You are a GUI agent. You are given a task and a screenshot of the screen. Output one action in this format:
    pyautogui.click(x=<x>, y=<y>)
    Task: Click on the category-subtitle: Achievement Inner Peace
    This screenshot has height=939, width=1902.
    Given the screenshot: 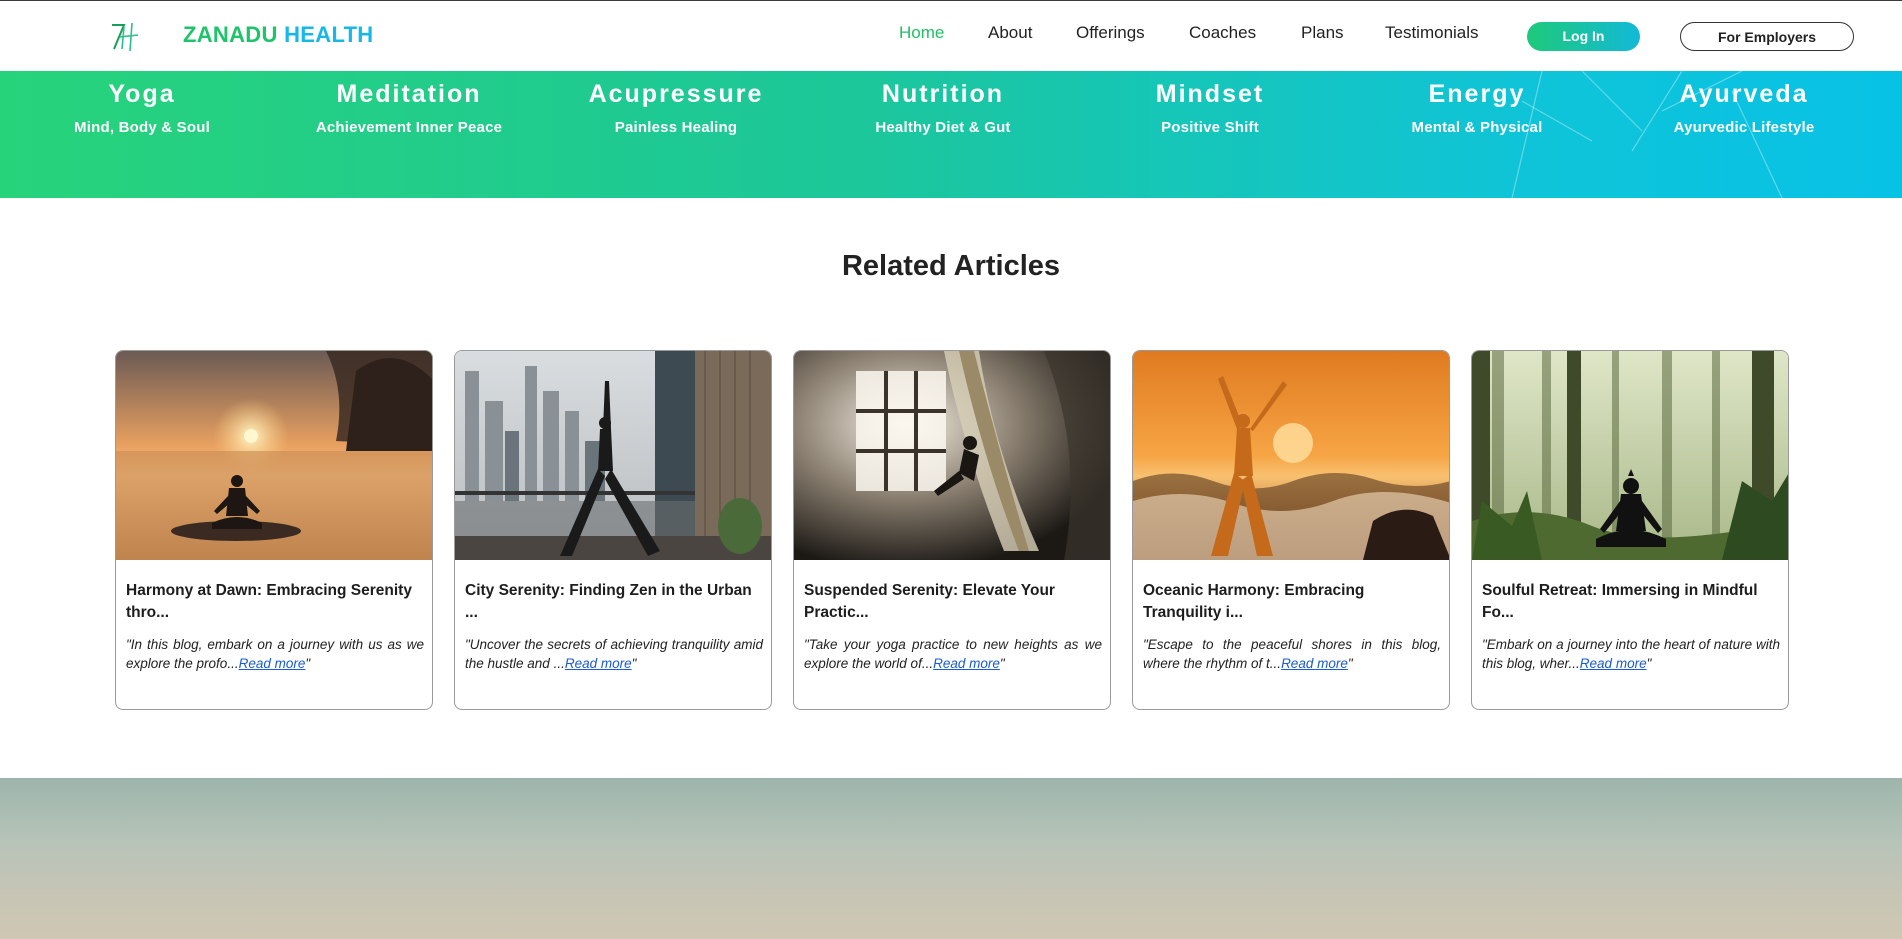 What is the action you would take?
    pyautogui.click(x=409, y=127)
    